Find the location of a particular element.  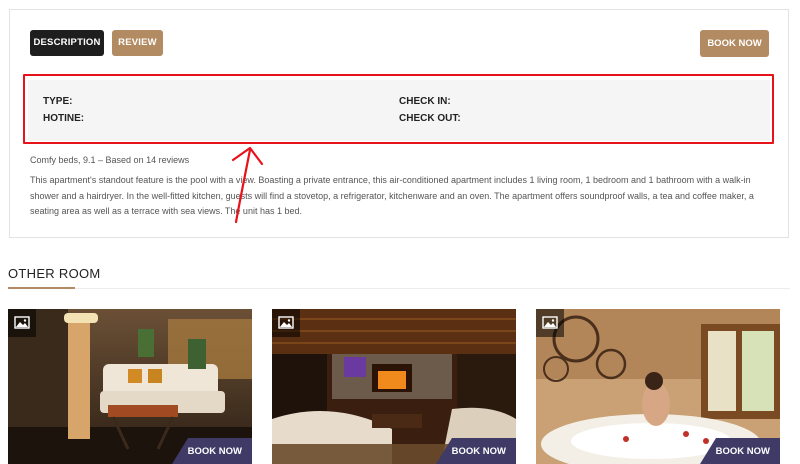

tab-review: REVIEW is located at coordinates (137, 43).